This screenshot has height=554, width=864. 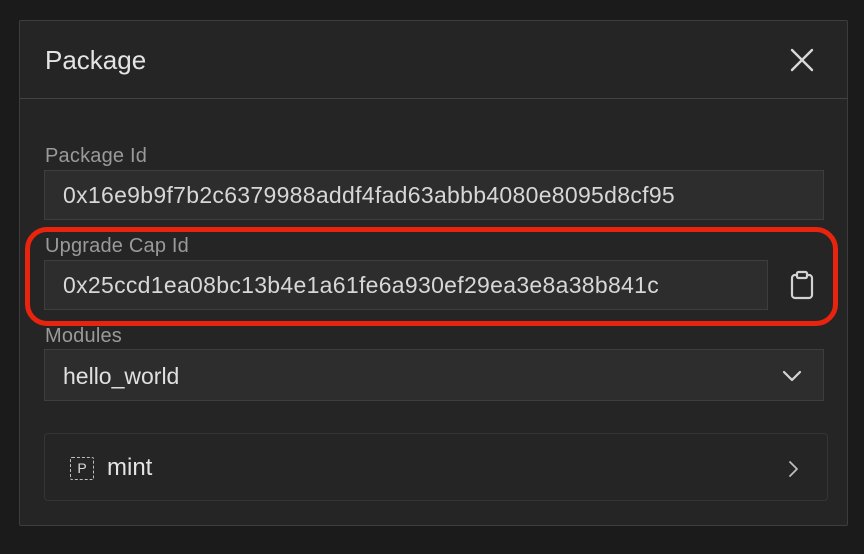 What do you see at coordinates (121, 376) in the screenshot?
I see `modules-selected-value: hello_world` at bounding box center [121, 376].